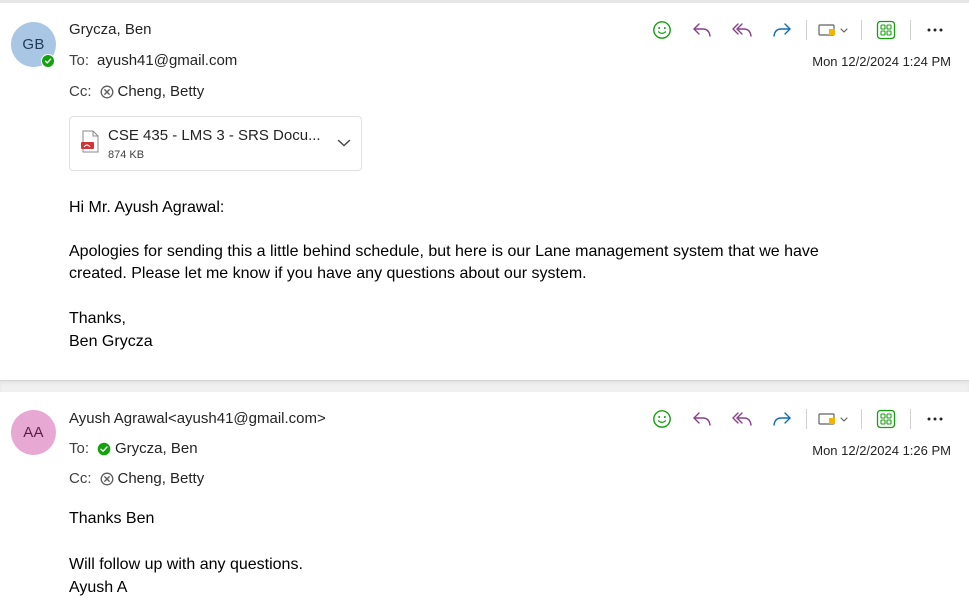 This screenshot has height=607, width=969. I want to click on pdf-file-icon, so click(90, 144).